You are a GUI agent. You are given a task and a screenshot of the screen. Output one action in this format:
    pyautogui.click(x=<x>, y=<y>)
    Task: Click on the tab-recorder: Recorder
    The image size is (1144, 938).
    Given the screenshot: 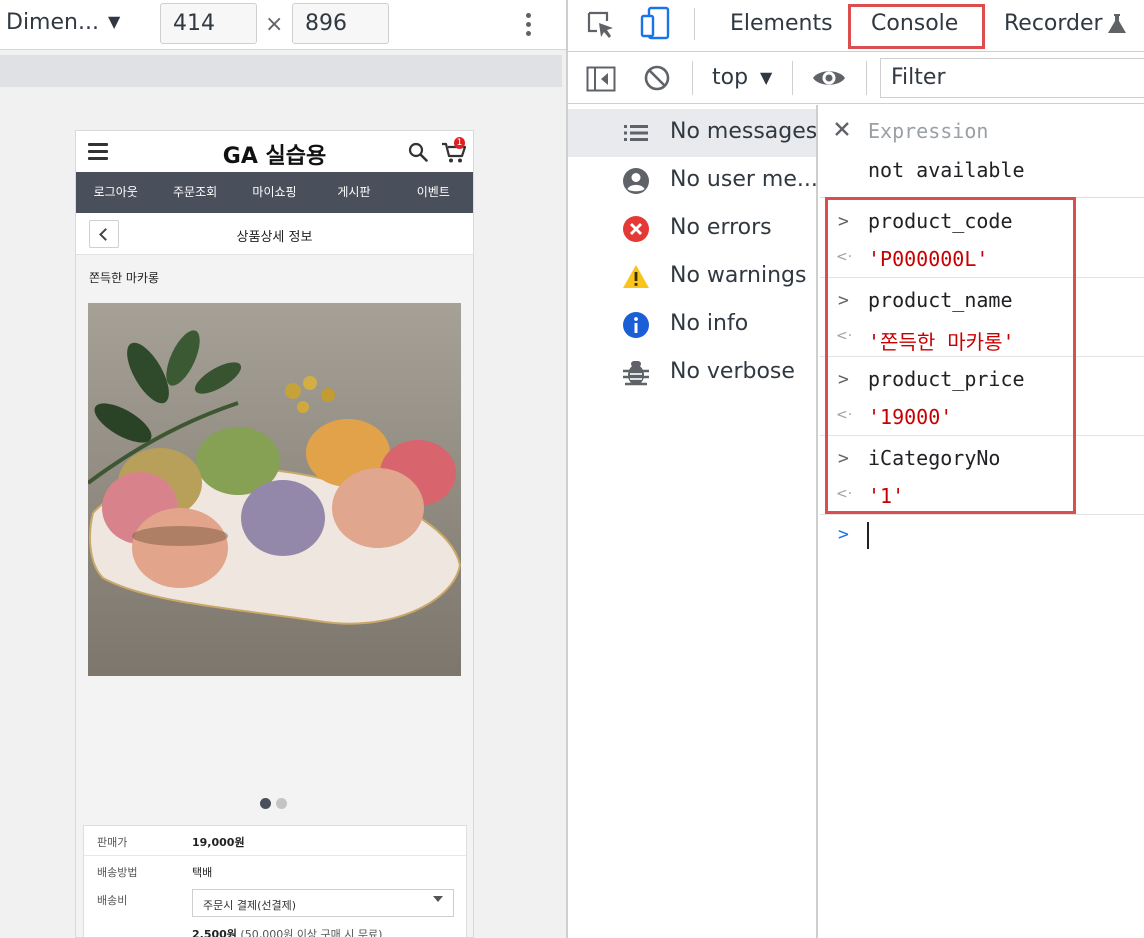 What is the action you would take?
    pyautogui.click(x=1053, y=23)
    